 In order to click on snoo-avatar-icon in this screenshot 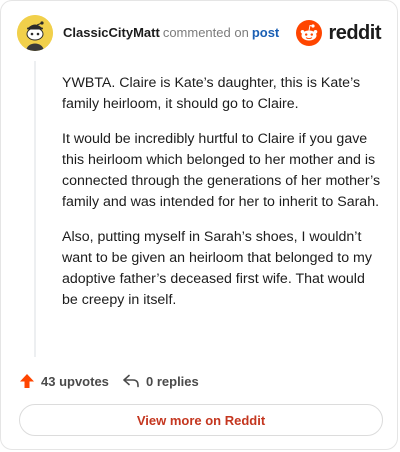, I will do `click(35, 33)`.